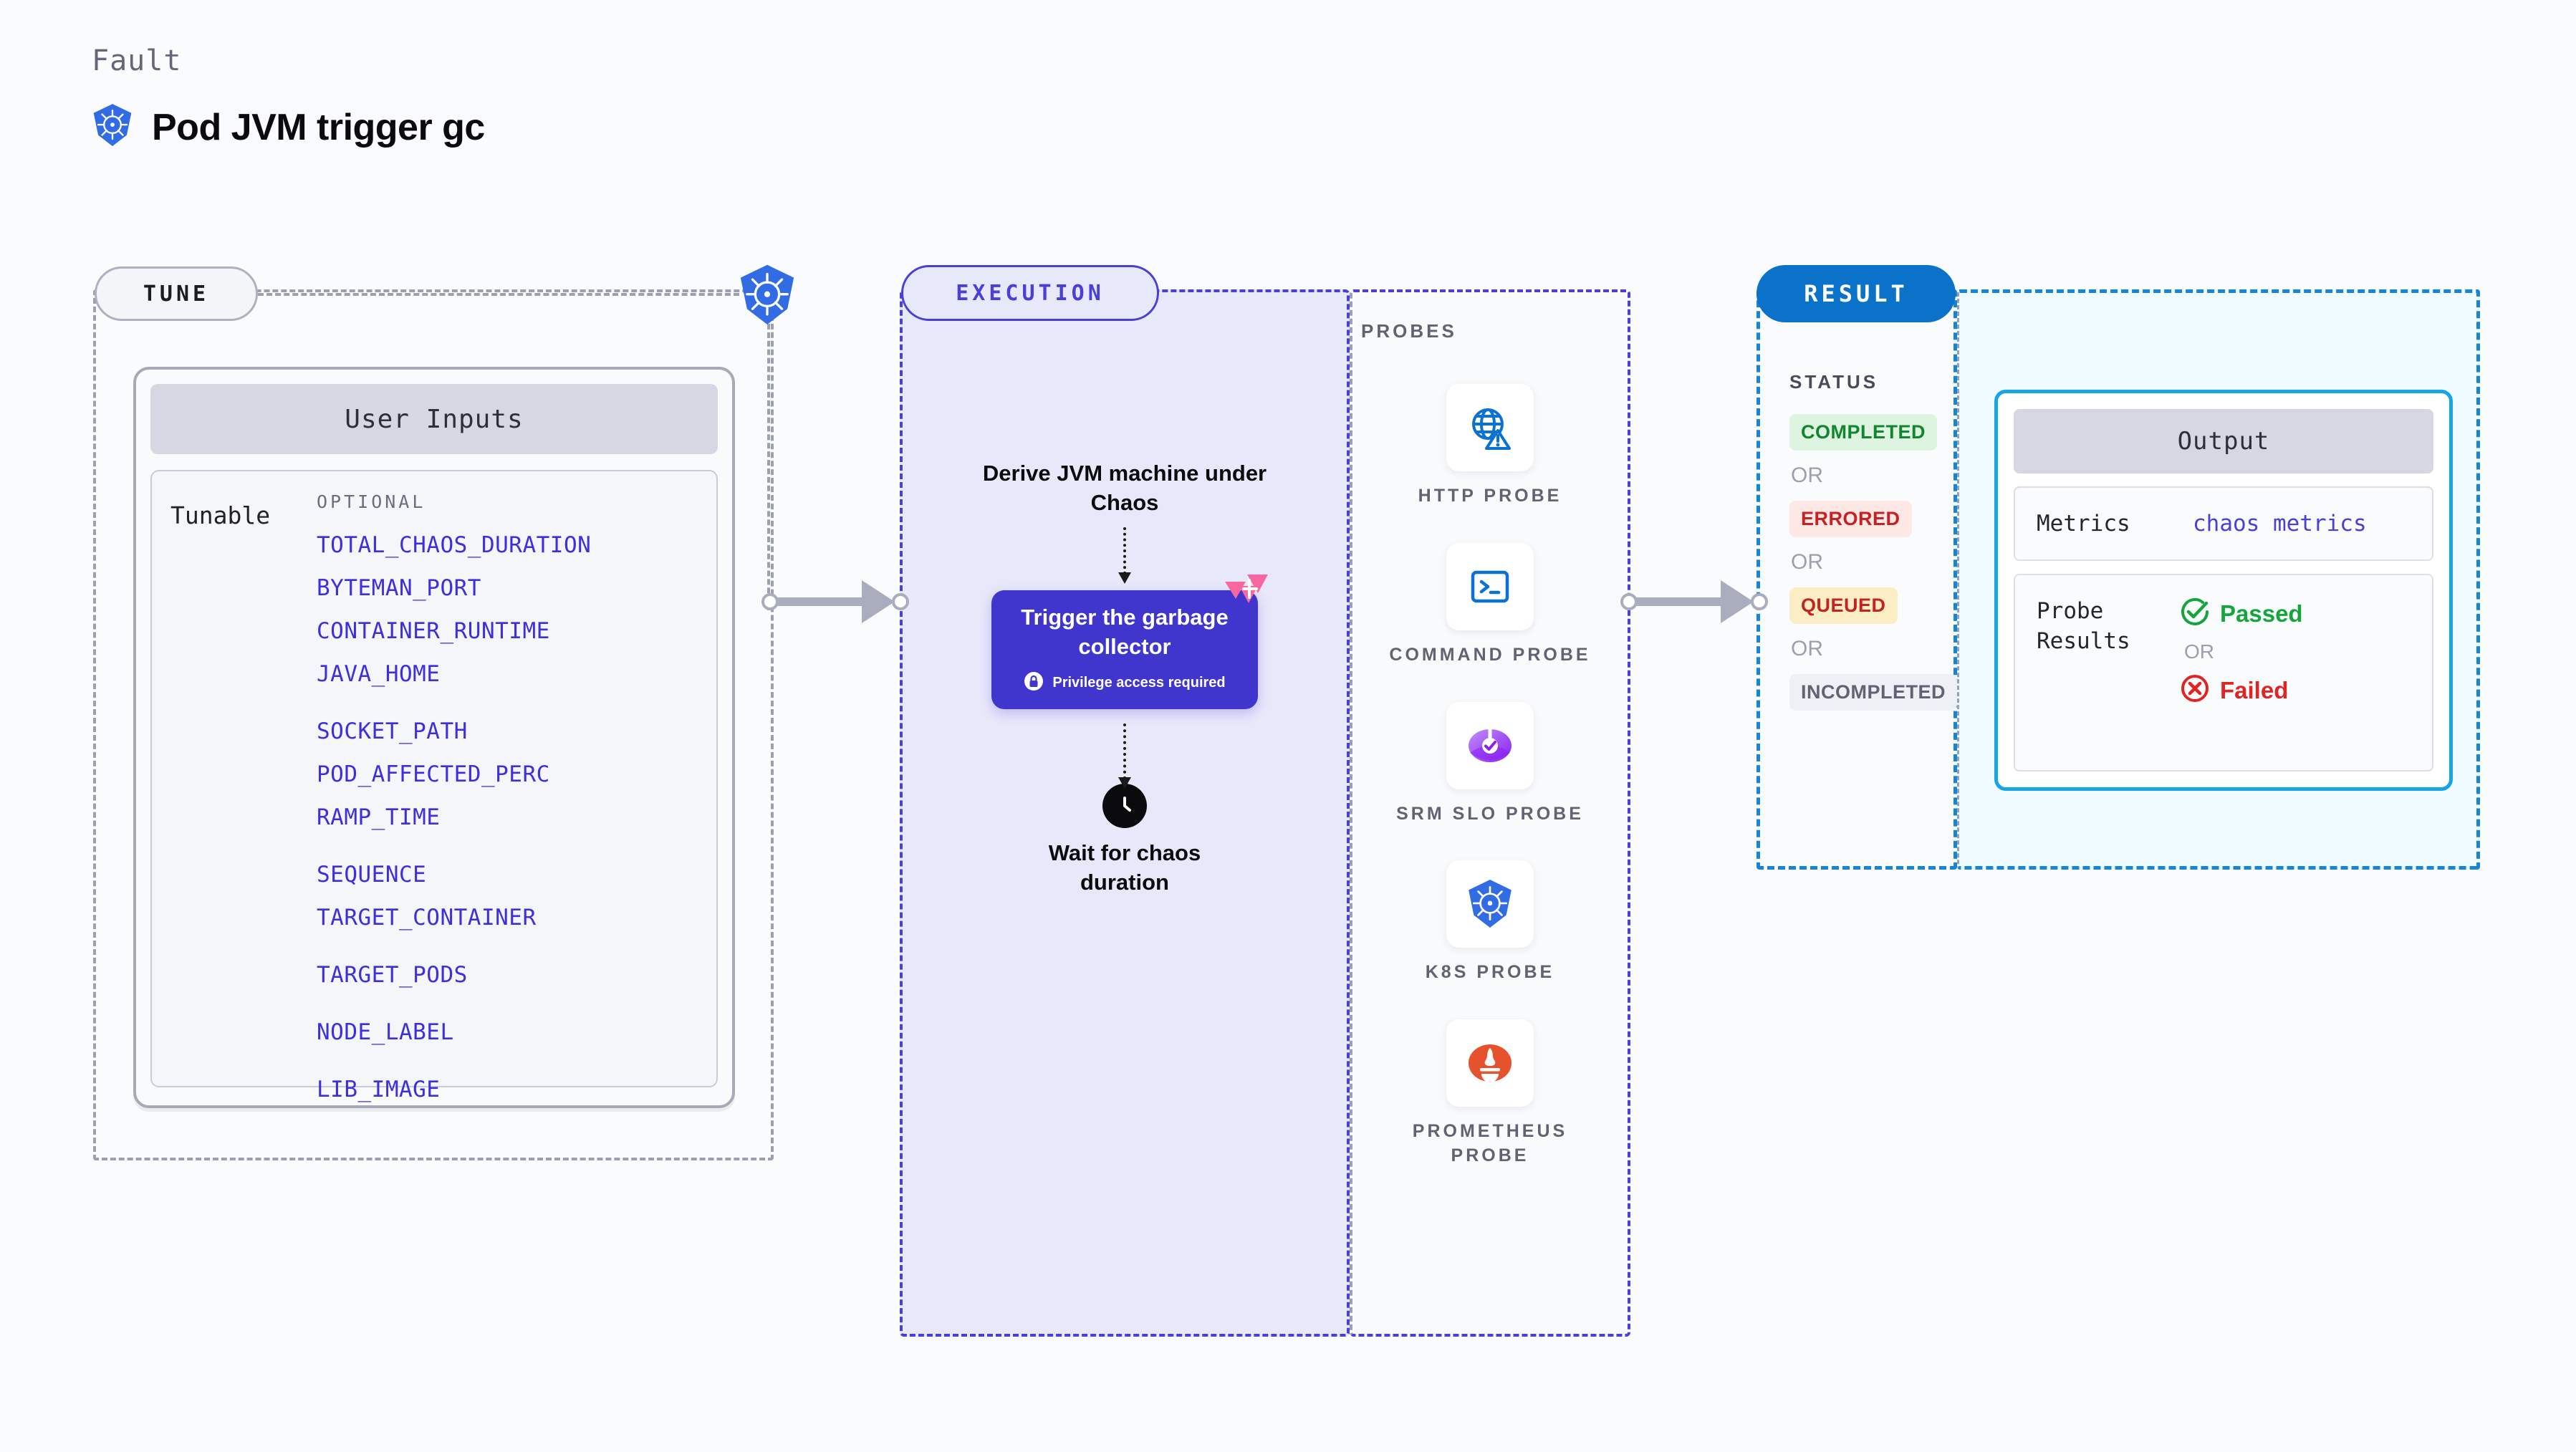 This screenshot has height=1452, width=2576. Describe the element at coordinates (517, 588) in the screenshot. I see `tunable-item: BYTEMAN_PORT` at that location.